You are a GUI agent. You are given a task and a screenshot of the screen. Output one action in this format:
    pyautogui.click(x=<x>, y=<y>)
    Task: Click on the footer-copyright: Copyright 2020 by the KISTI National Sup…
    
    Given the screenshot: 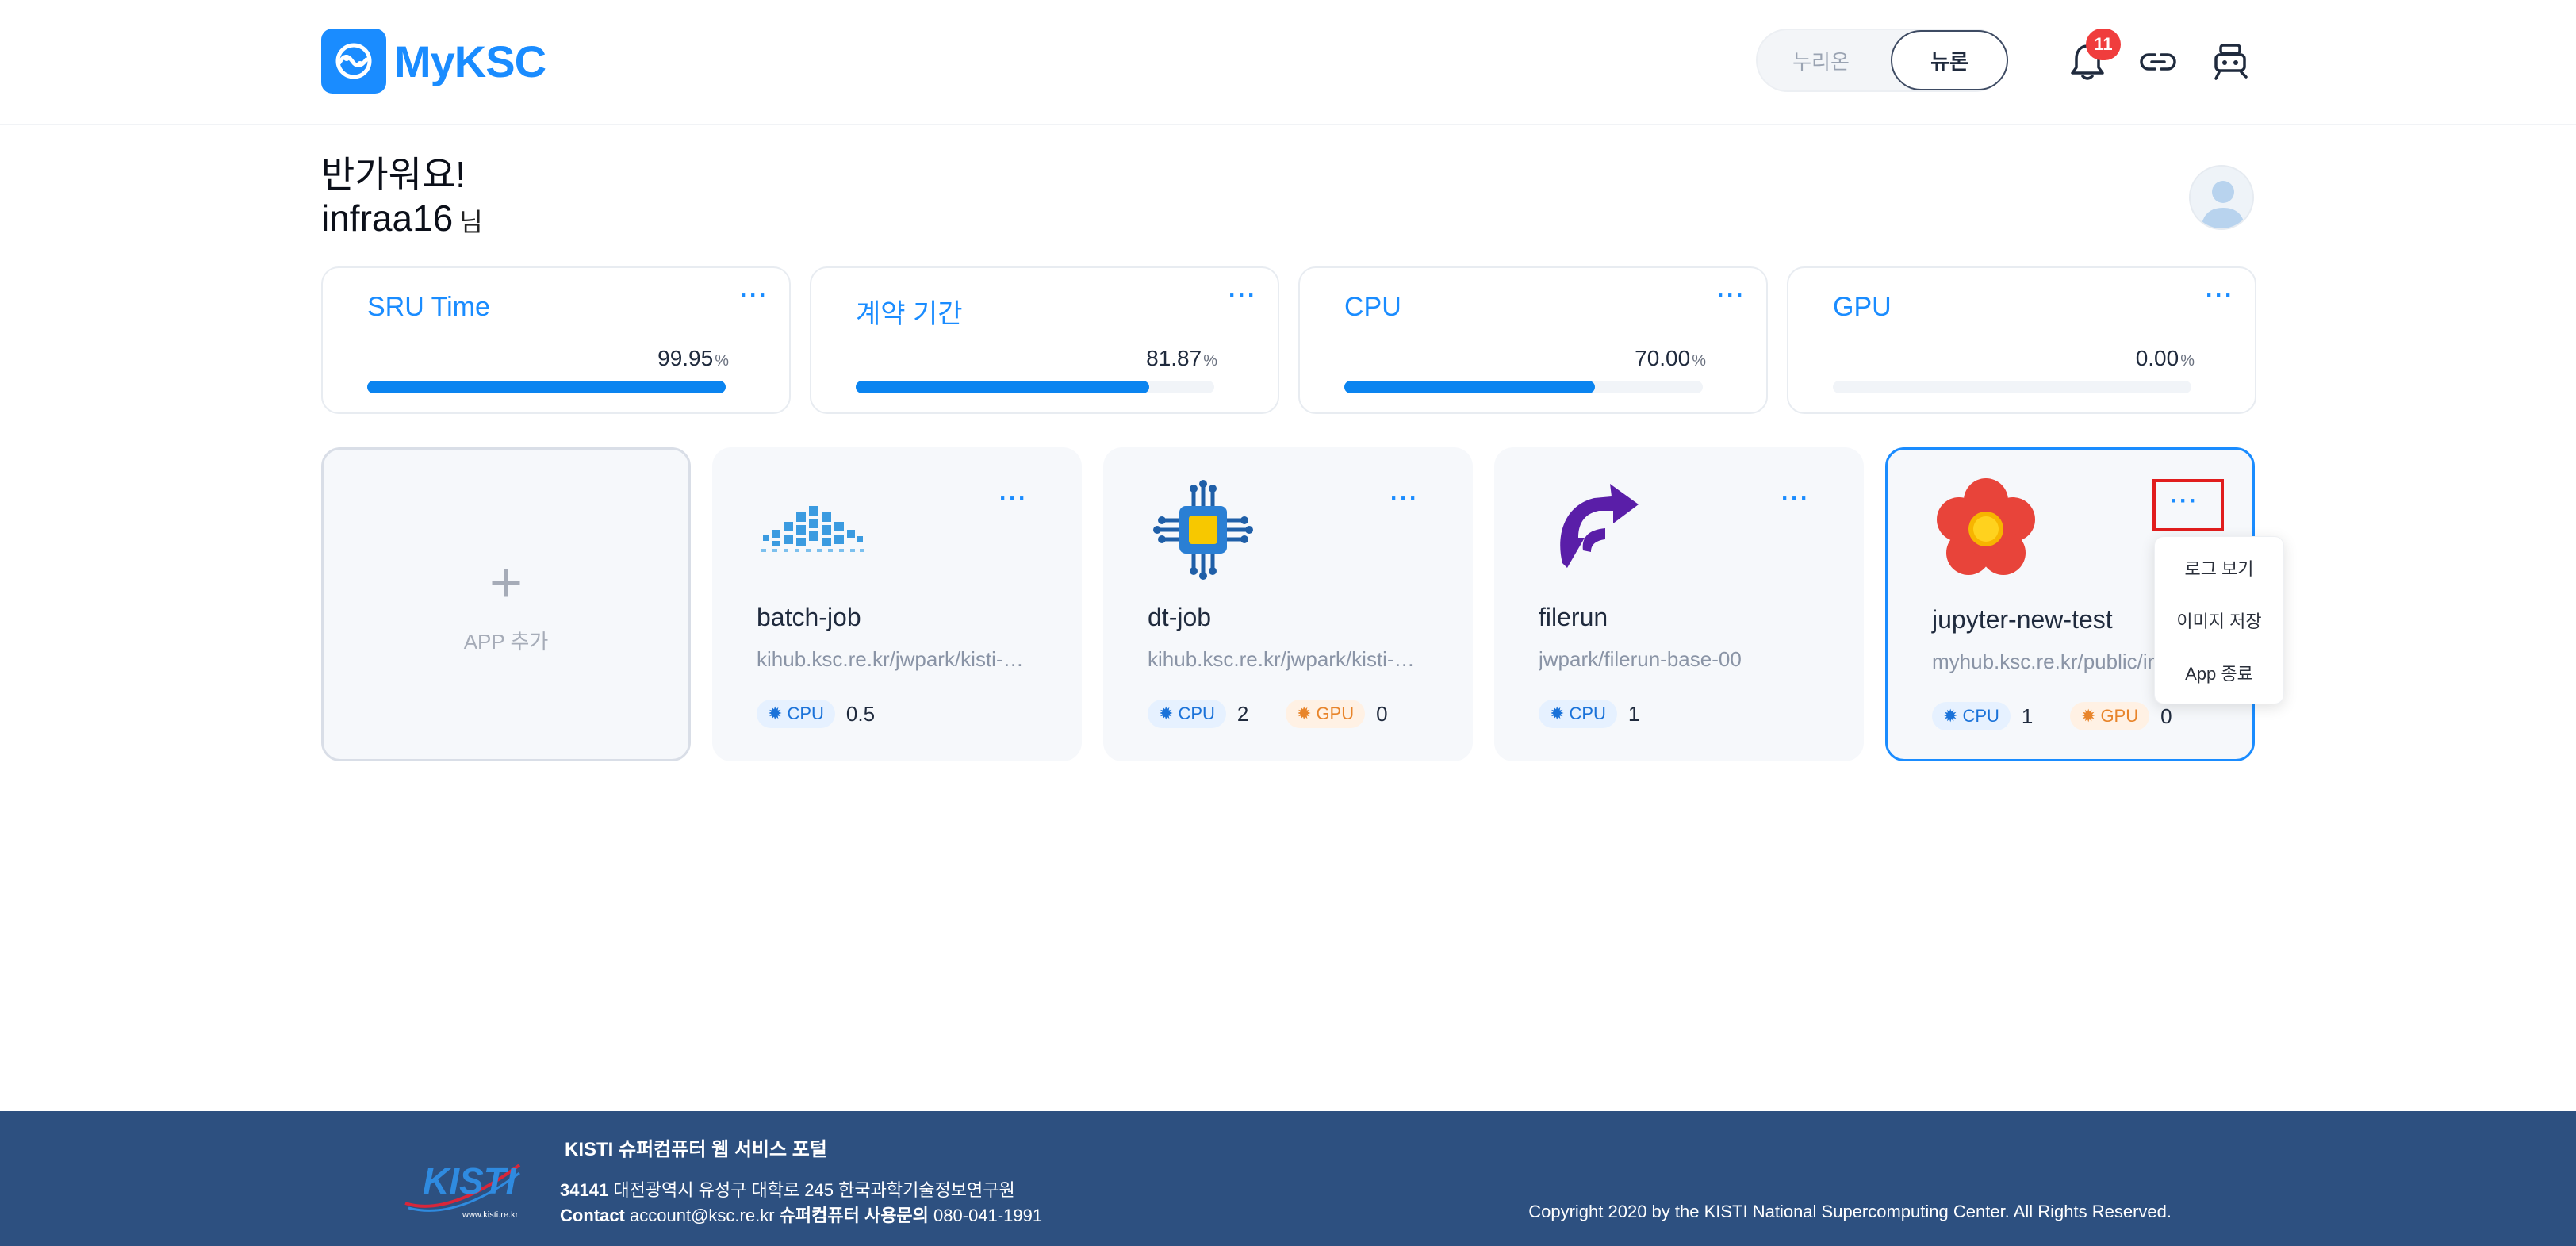 What is the action you would take?
    pyautogui.click(x=1850, y=1211)
    